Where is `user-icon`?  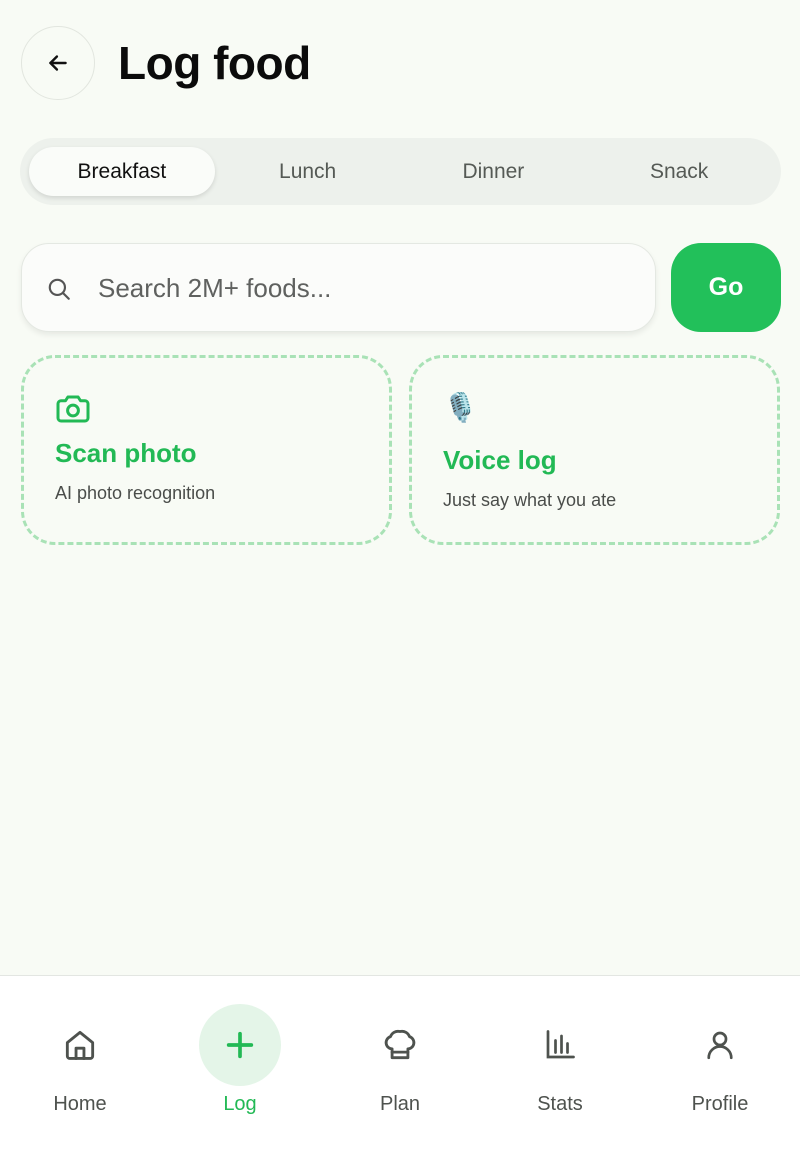
user-icon is located at coordinates (720, 1045).